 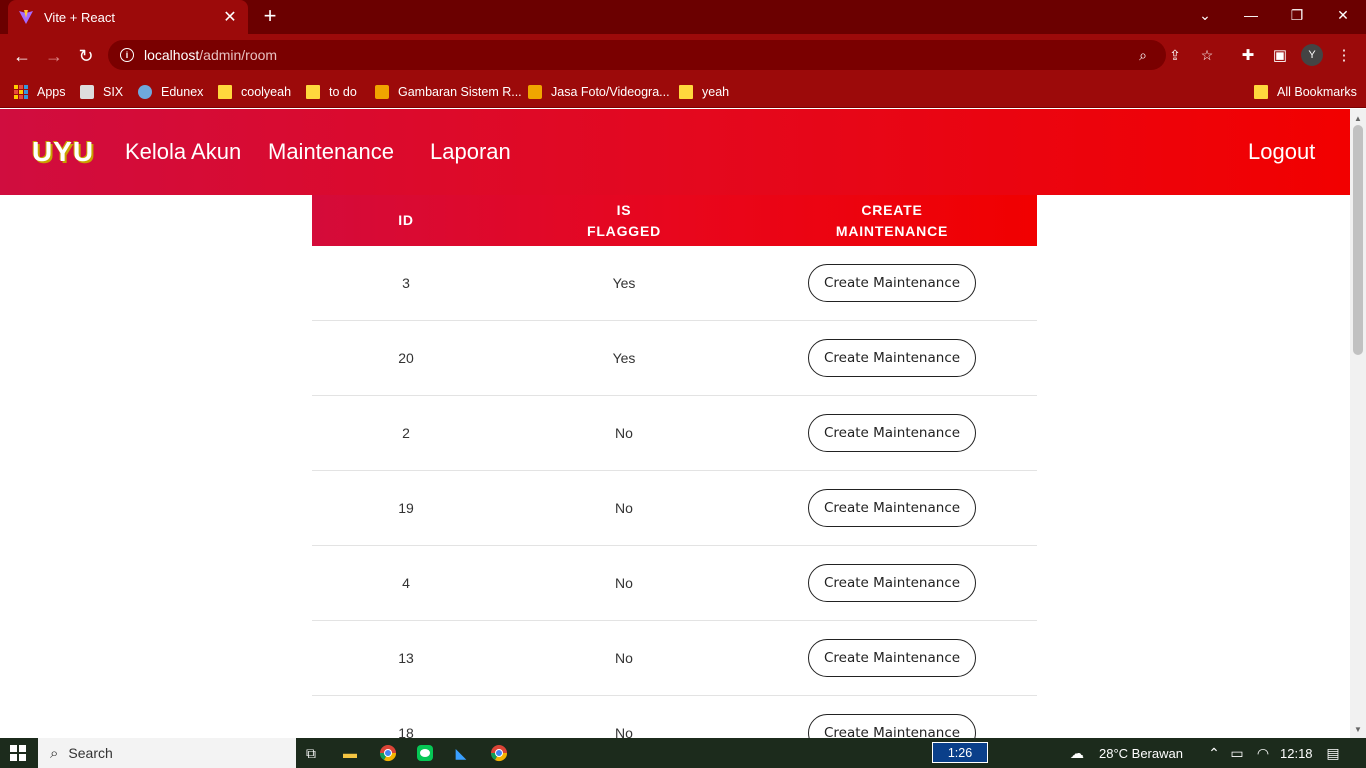 I want to click on table-row: 13 No Create Maintenance, so click(x=674, y=658).